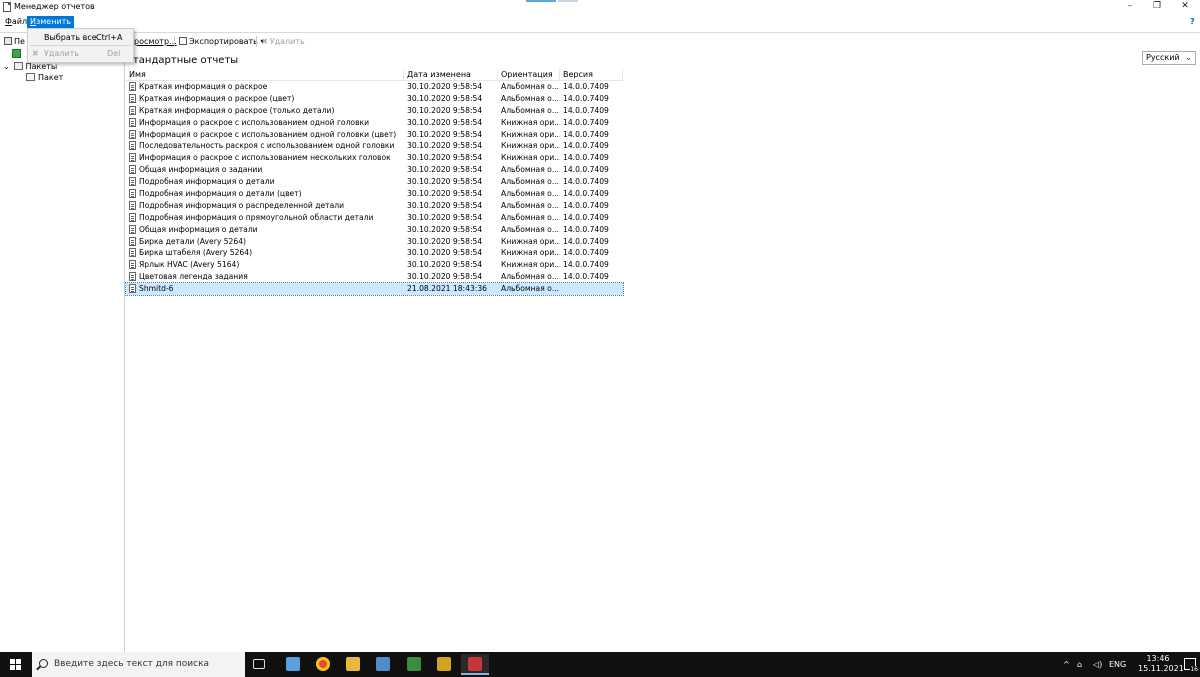 This screenshot has height=677, width=1200. What do you see at coordinates (1130, 7) in the screenshot?
I see `minimize-button: –` at bounding box center [1130, 7].